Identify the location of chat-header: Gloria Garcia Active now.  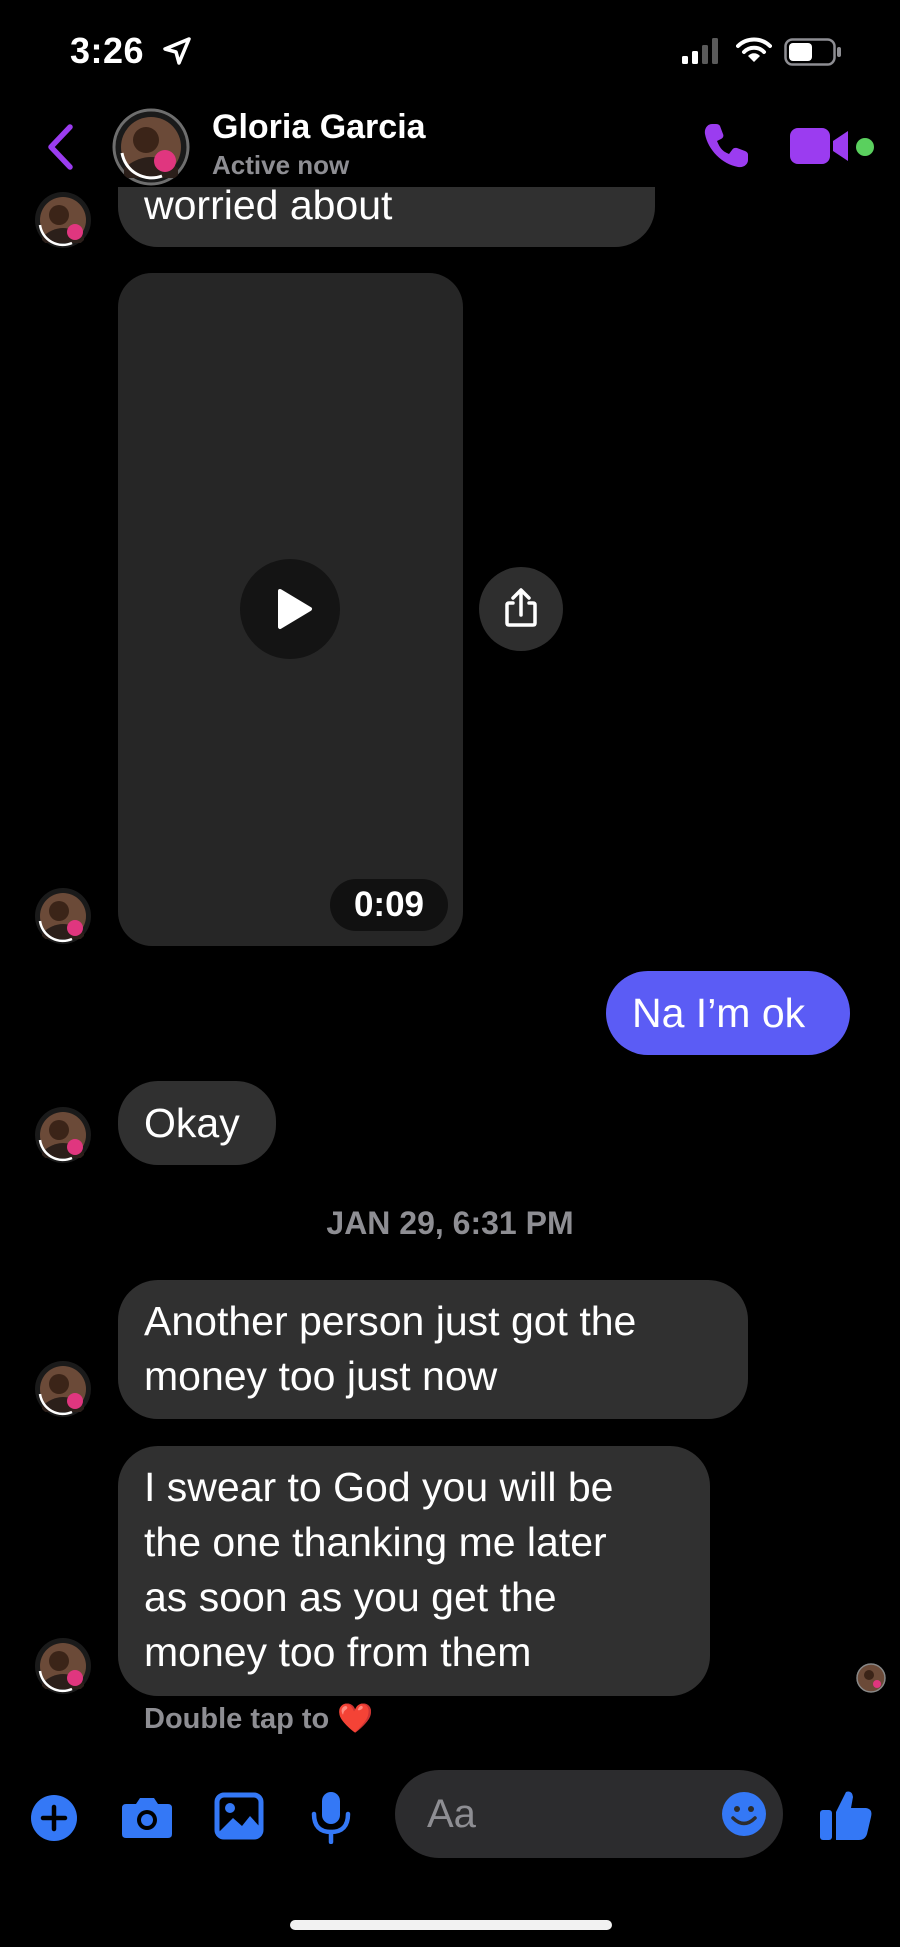
(450, 146).